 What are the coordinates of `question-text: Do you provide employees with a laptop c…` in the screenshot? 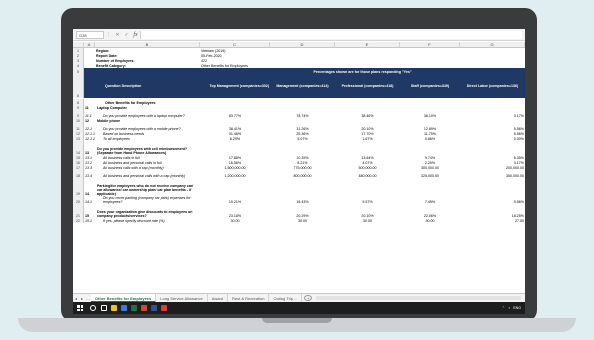 It's located at (147, 114).